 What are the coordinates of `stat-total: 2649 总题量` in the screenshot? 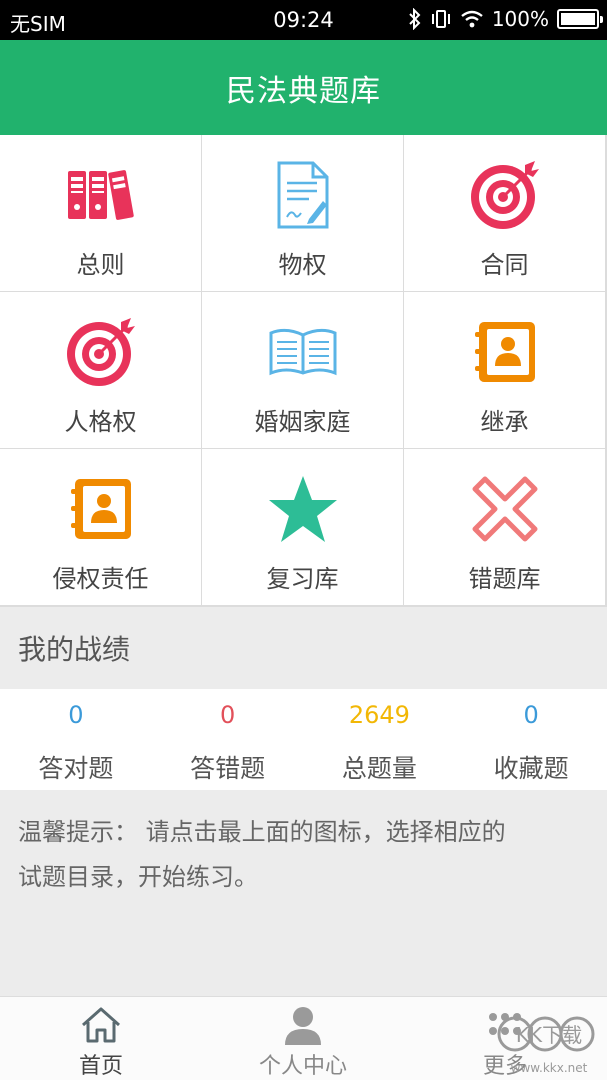 It's located at (380, 739).